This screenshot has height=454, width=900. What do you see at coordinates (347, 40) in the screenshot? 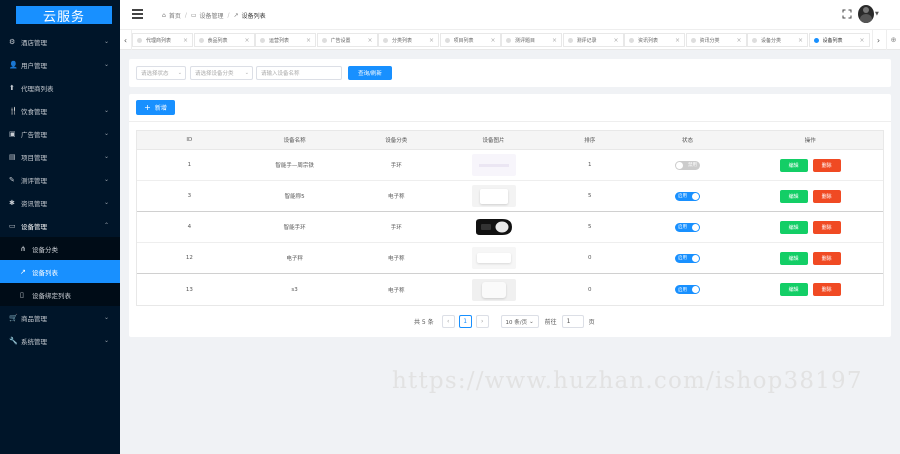
I see `tab-ad-settings: 广告设置 ×` at bounding box center [347, 40].